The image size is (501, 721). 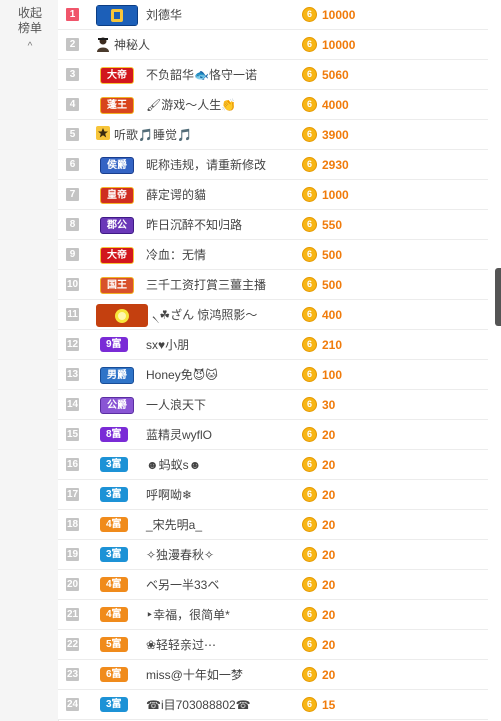 What do you see at coordinates (332, 375) in the screenshot?
I see `contribution-value: 100` at bounding box center [332, 375].